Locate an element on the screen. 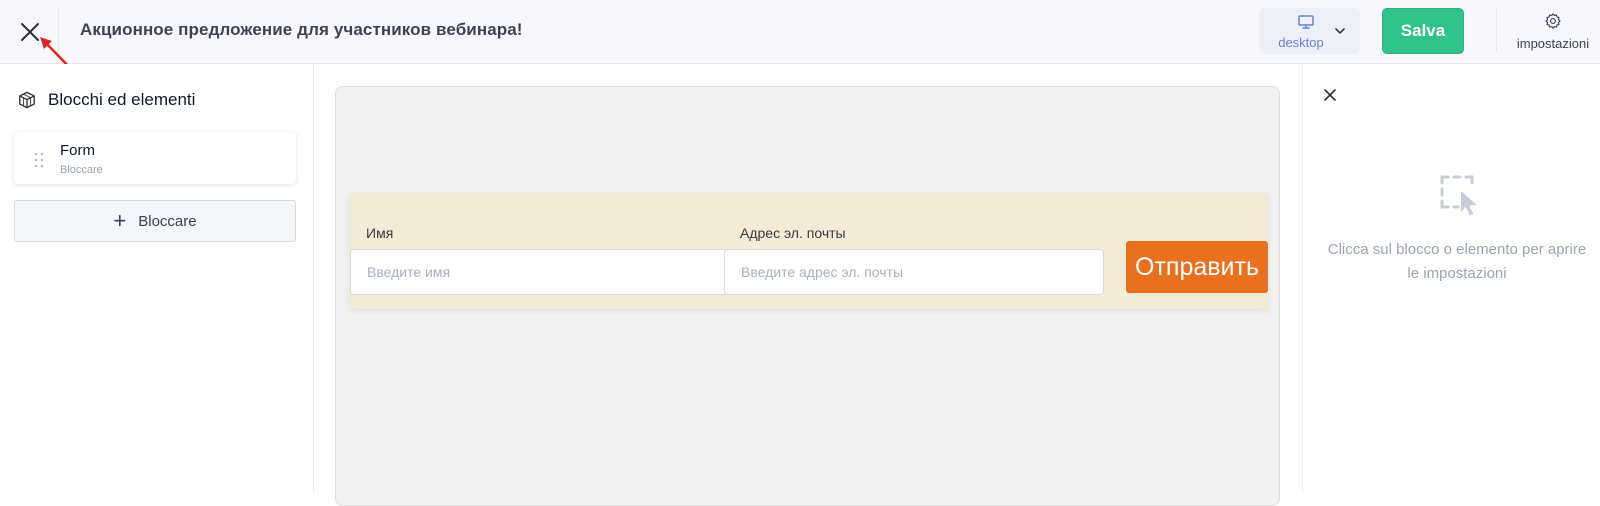 The height and width of the screenshot is (506, 1600). sidebar-title: Blocchi ed elementi is located at coordinates (122, 99).